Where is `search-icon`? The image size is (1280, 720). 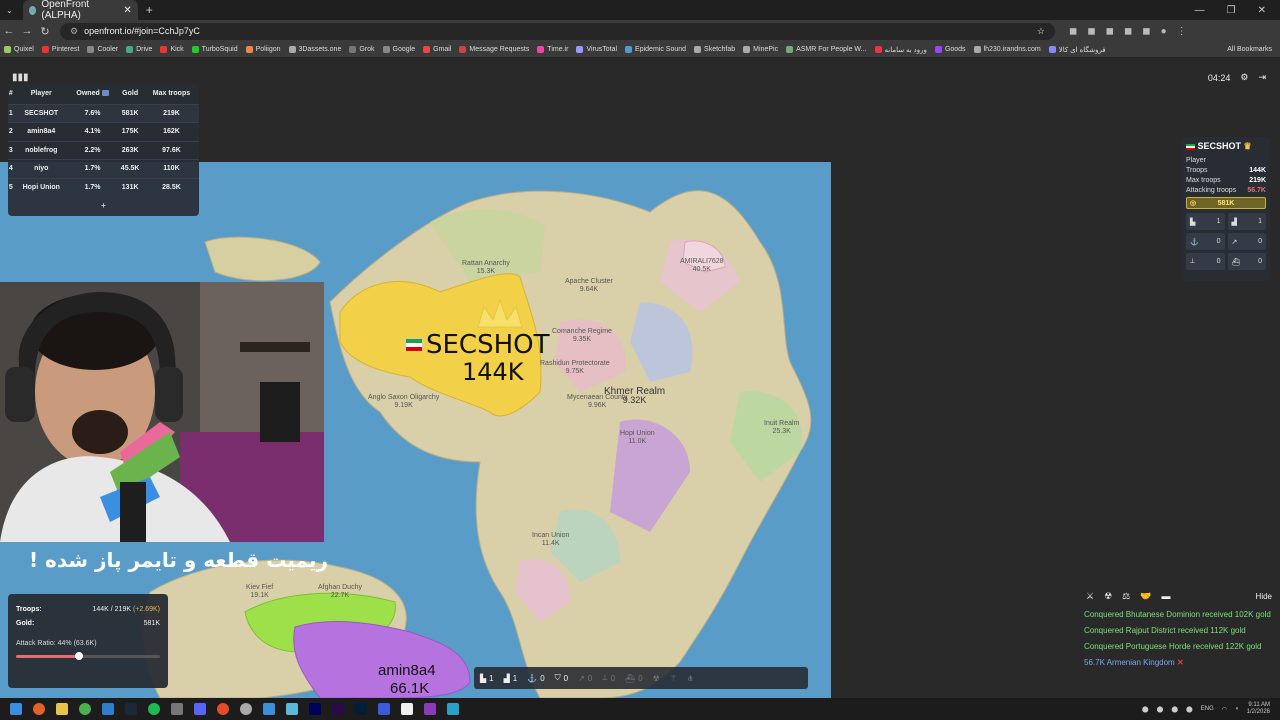
search-icon is located at coordinates (39, 709).